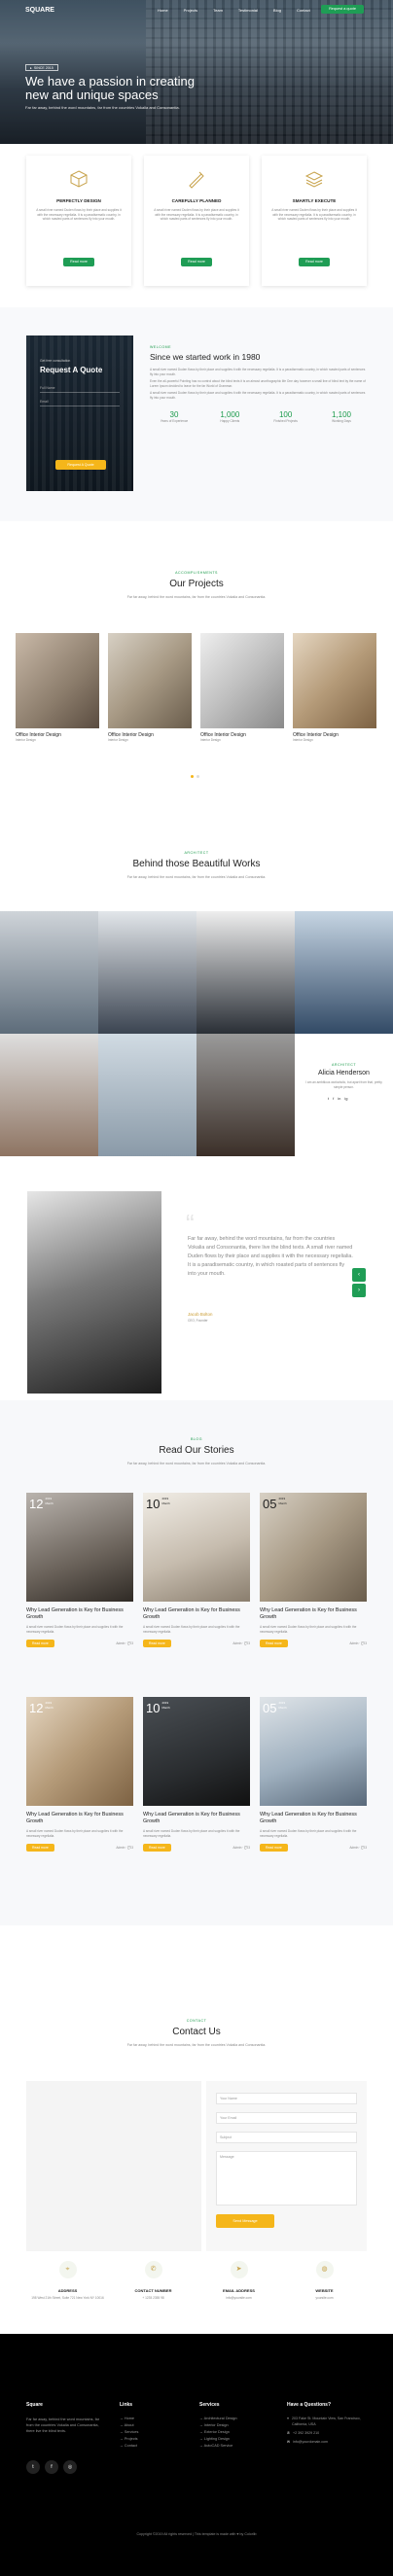 The image size is (393, 2576). What do you see at coordinates (286, 2118) in the screenshot?
I see `email-input: Your Email` at bounding box center [286, 2118].